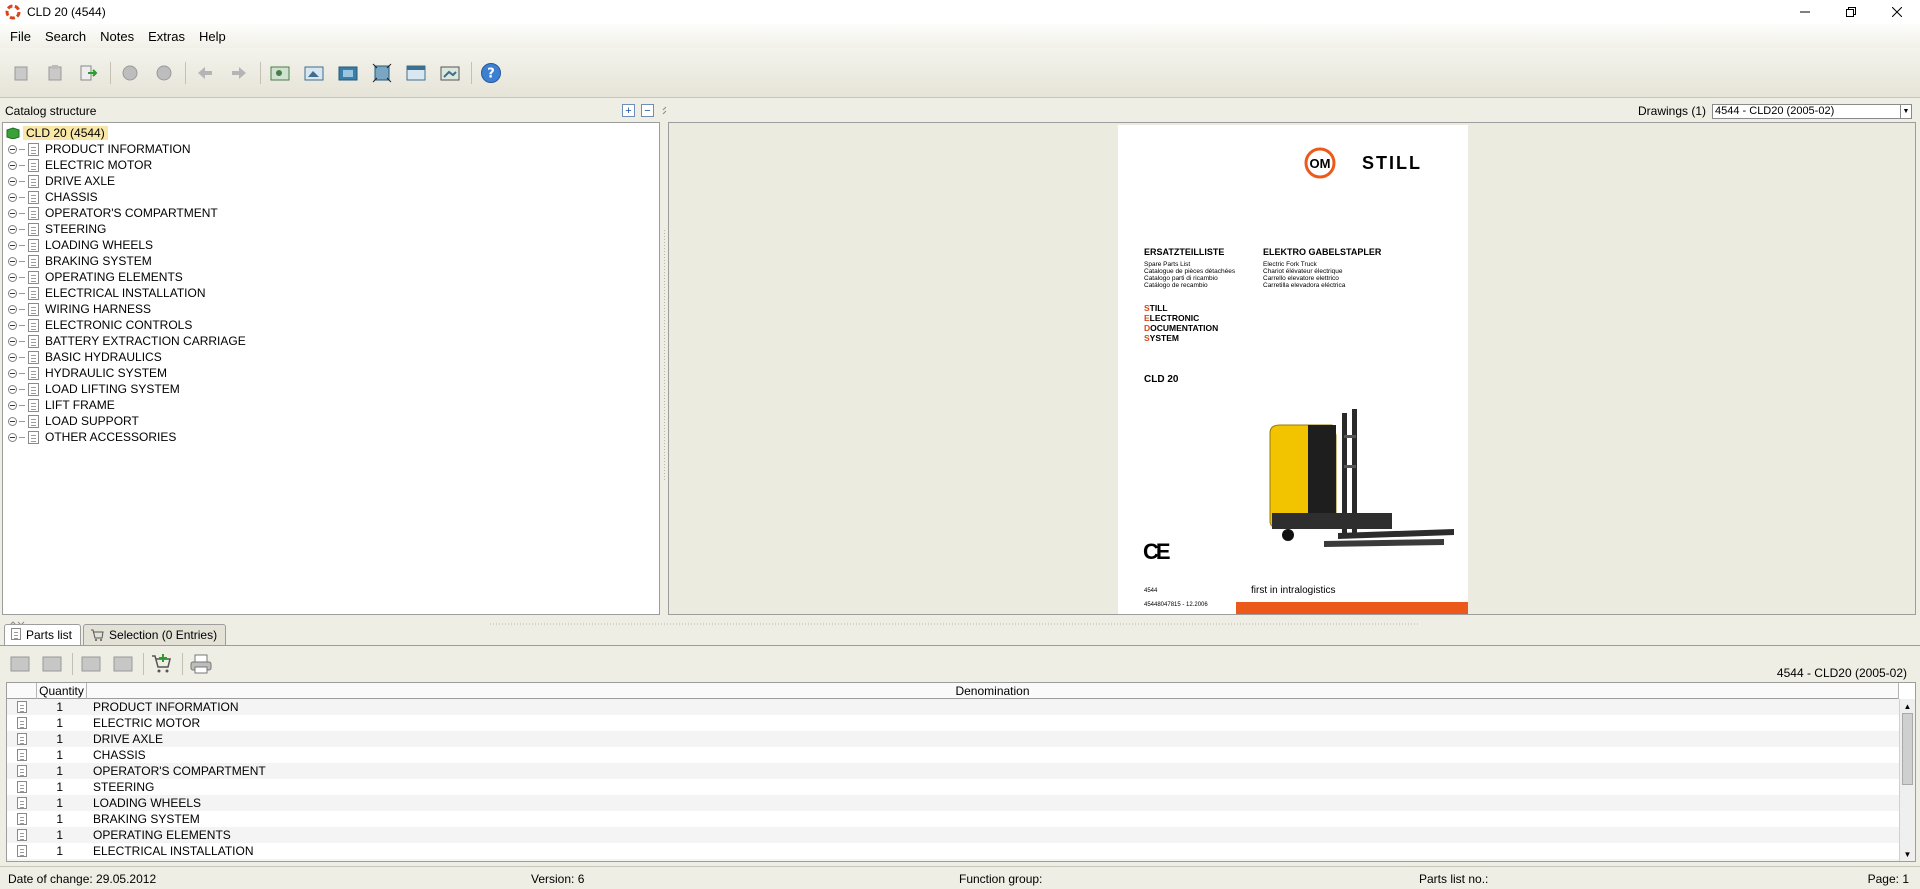 This screenshot has height=889, width=1920. I want to click on restore-icon, so click(1851, 12).